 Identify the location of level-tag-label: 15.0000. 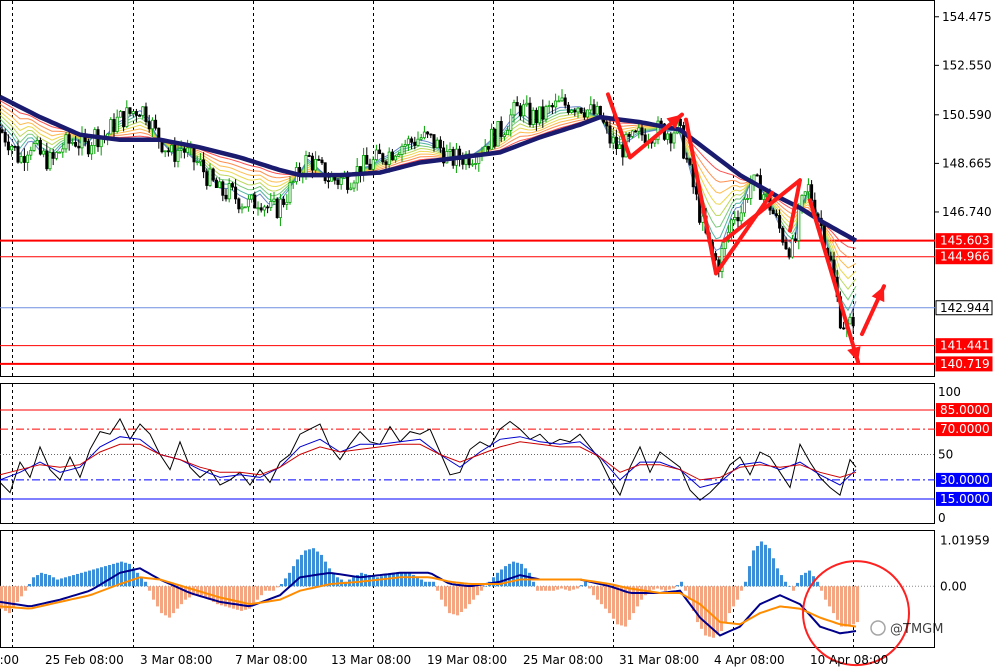
(965, 499).